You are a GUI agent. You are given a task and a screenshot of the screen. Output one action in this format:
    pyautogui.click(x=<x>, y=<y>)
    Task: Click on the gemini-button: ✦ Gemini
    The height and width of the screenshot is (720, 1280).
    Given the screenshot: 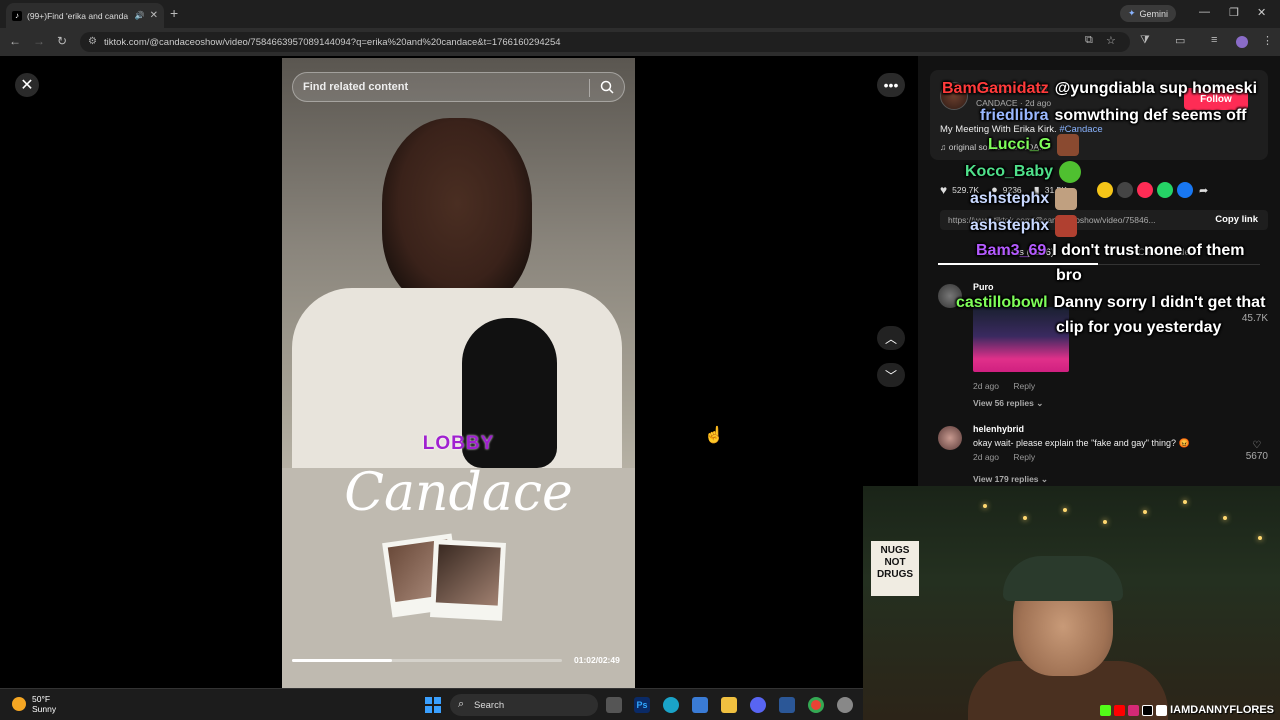 What is the action you would take?
    pyautogui.click(x=1148, y=13)
    